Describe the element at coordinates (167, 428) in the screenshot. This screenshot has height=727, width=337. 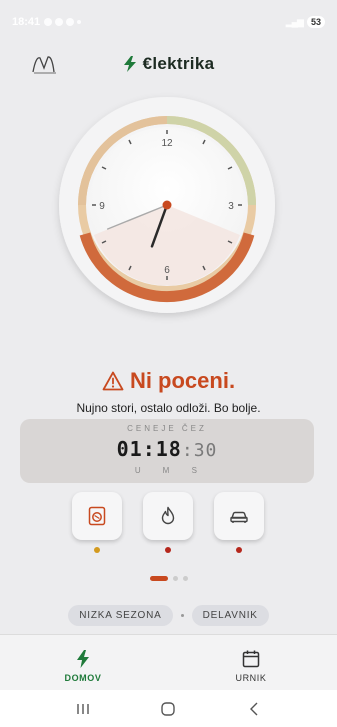
I see `countdown-label: CENEJE ČEZ` at that location.